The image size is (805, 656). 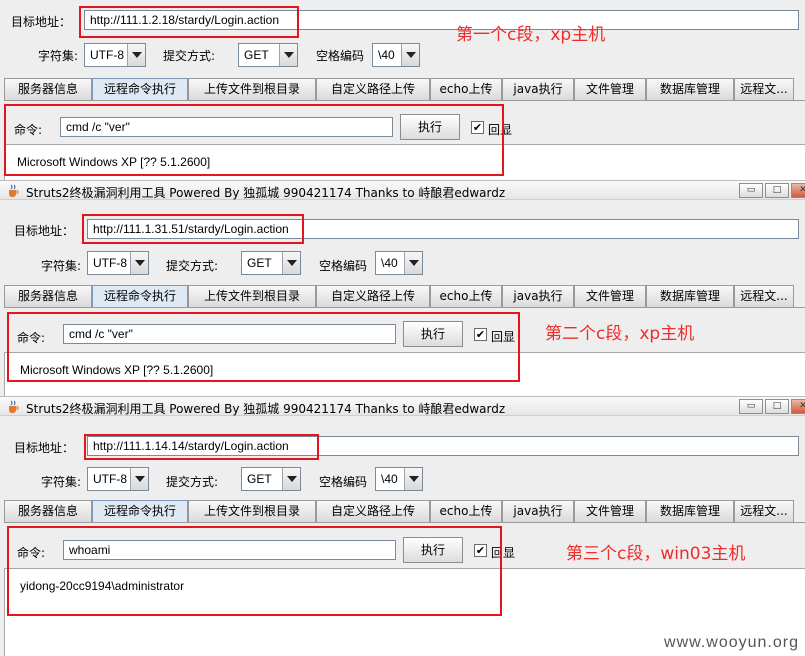 What do you see at coordinates (58, 56) in the screenshot?
I see `charset-label: 字符集:` at bounding box center [58, 56].